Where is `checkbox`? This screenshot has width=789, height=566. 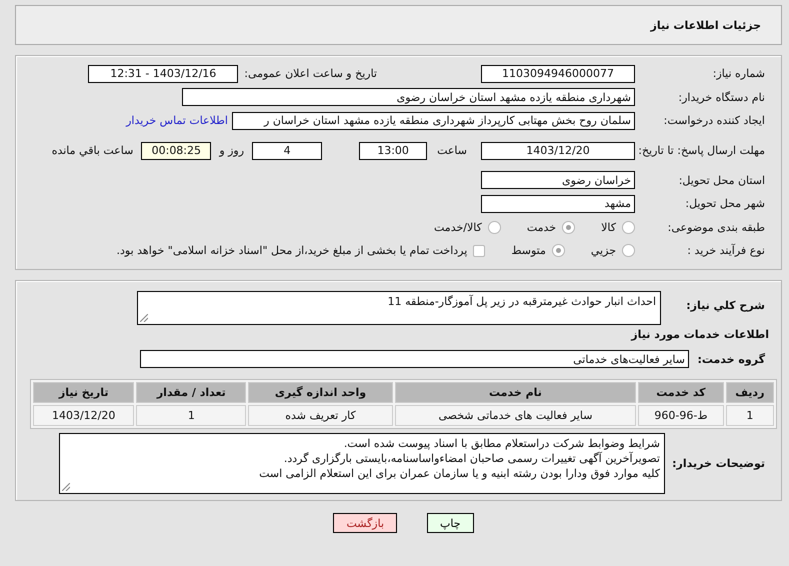
checkbox is located at coordinates (479, 250).